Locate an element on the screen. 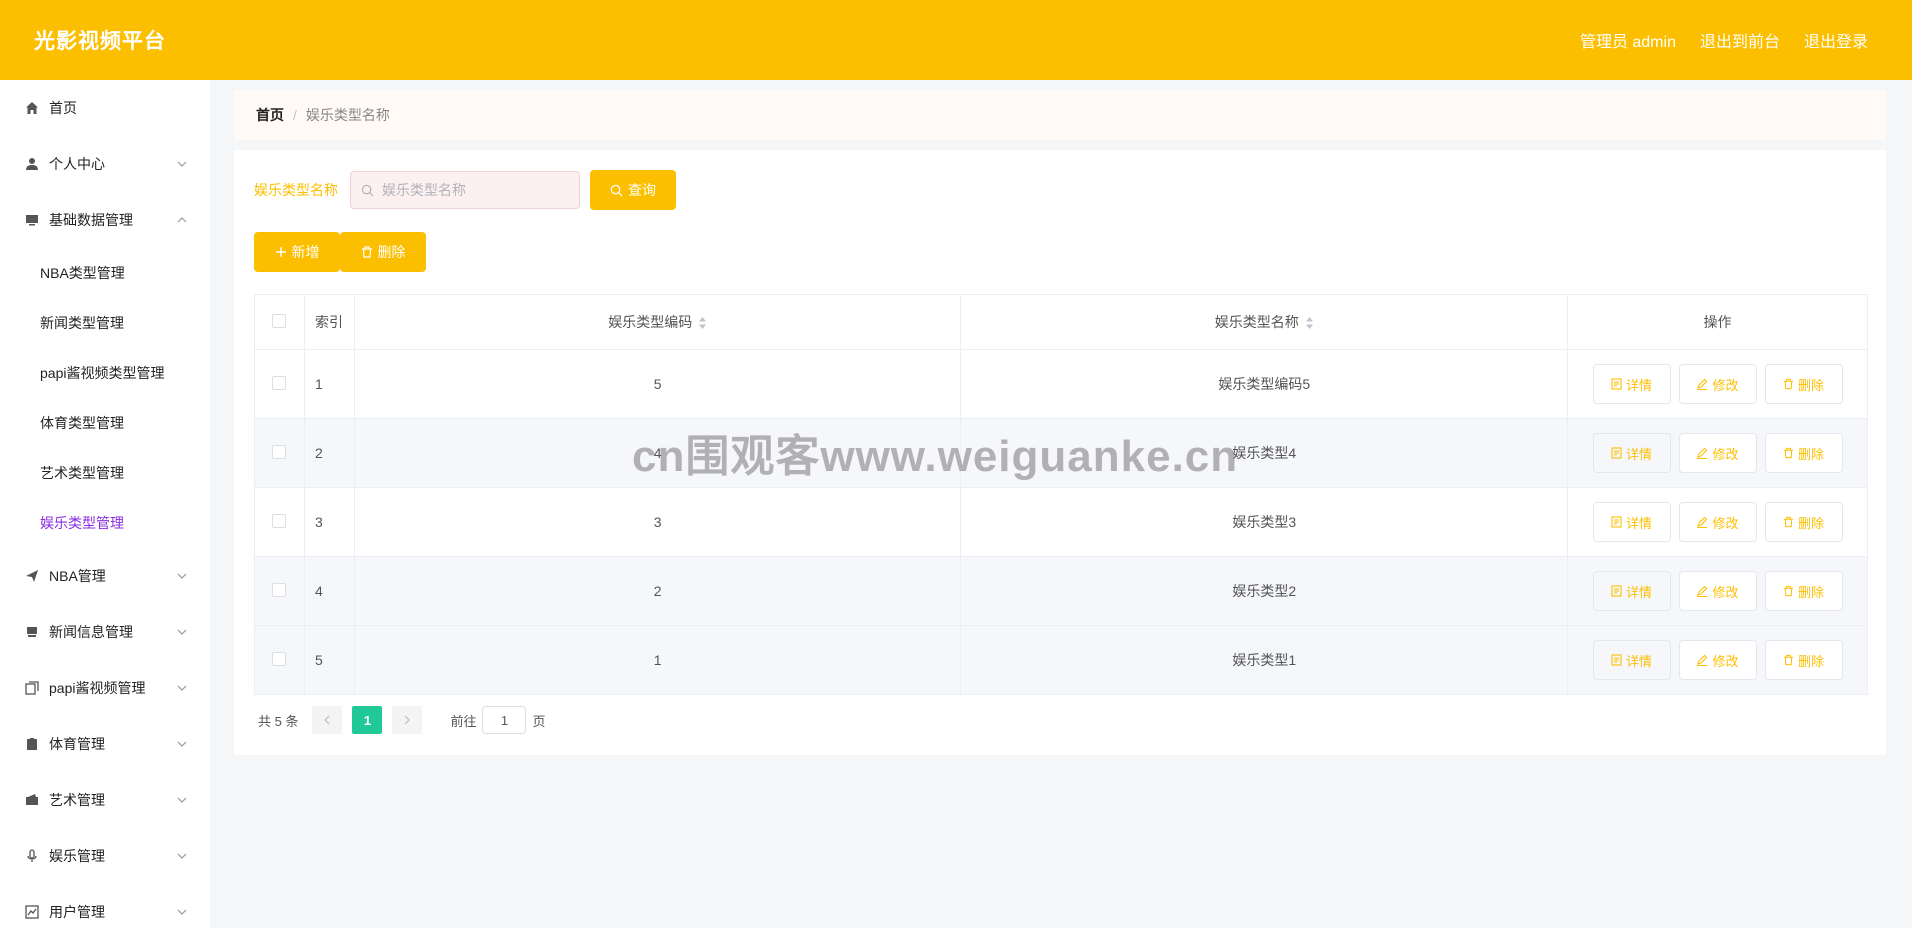  header-index: 索引 is located at coordinates (329, 322).